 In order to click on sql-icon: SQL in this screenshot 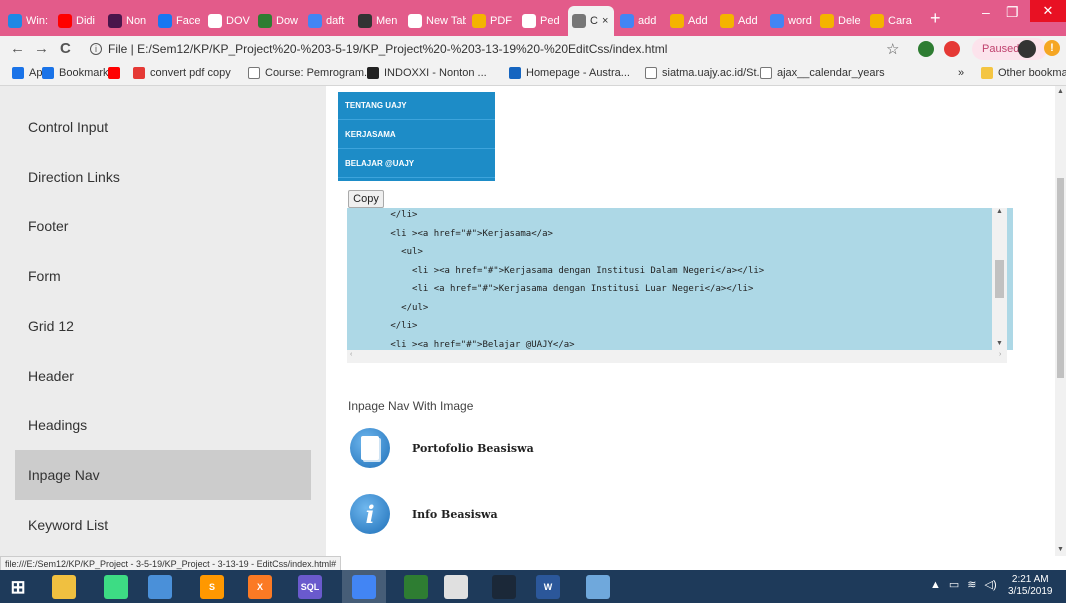, I will do `click(310, 587)`.